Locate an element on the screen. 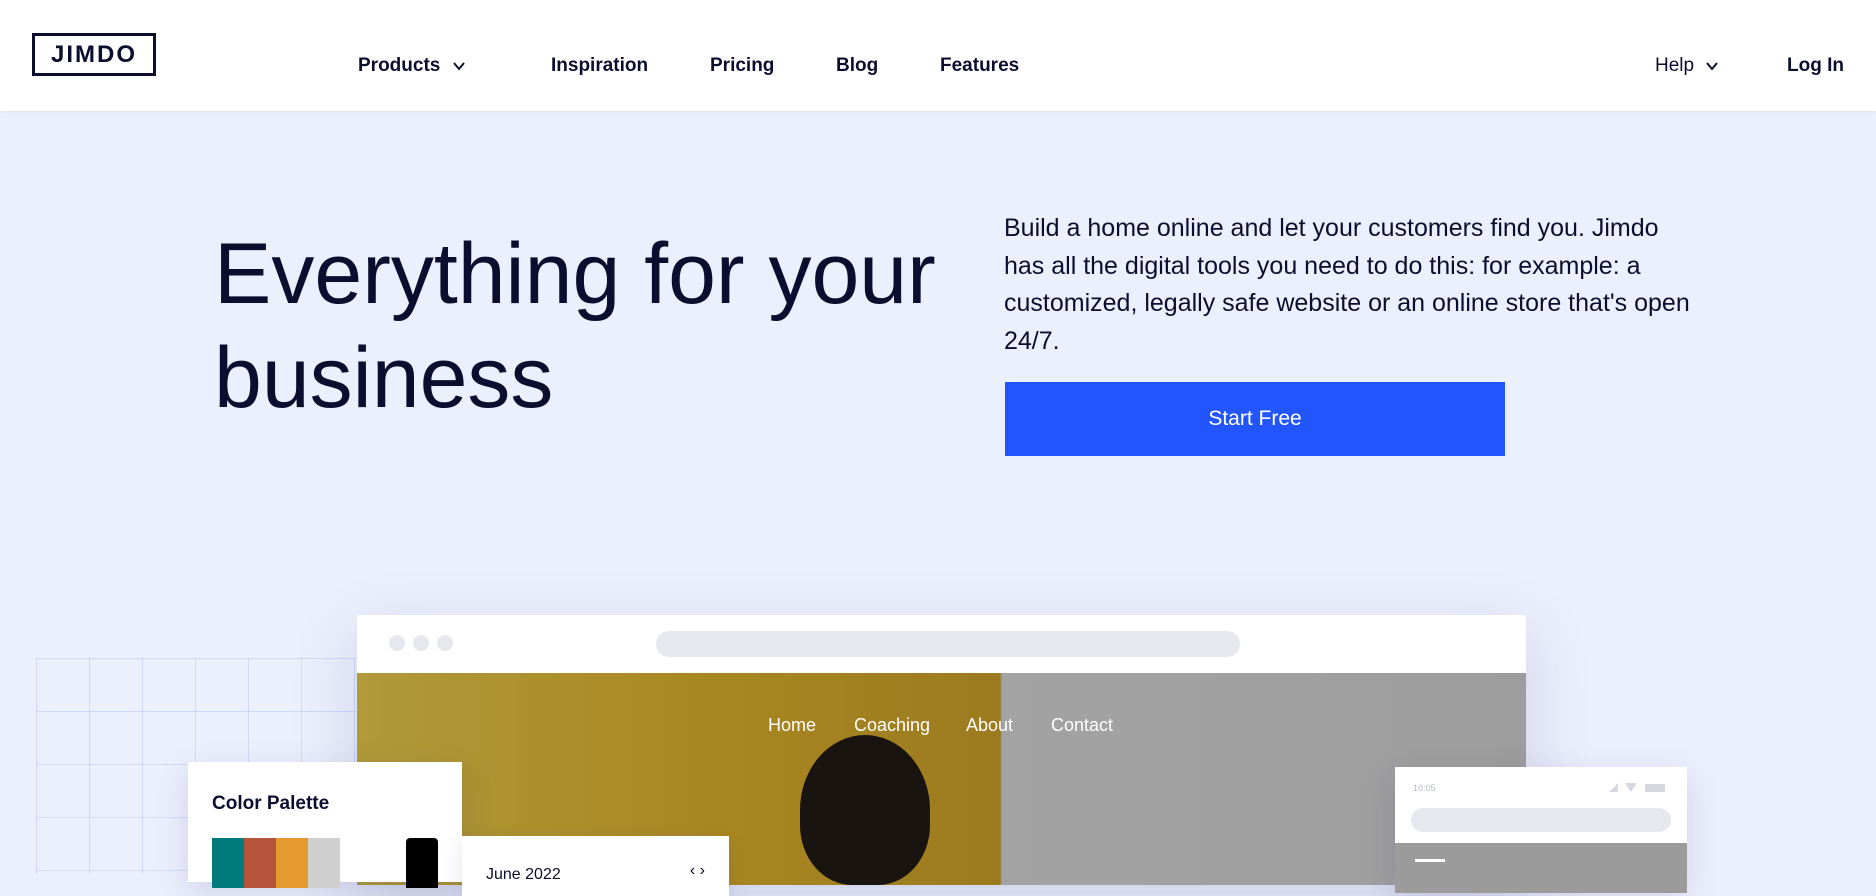 This screenshot has width=1876, height=896. login-link: Log In is located at coordinates (1815, 66).